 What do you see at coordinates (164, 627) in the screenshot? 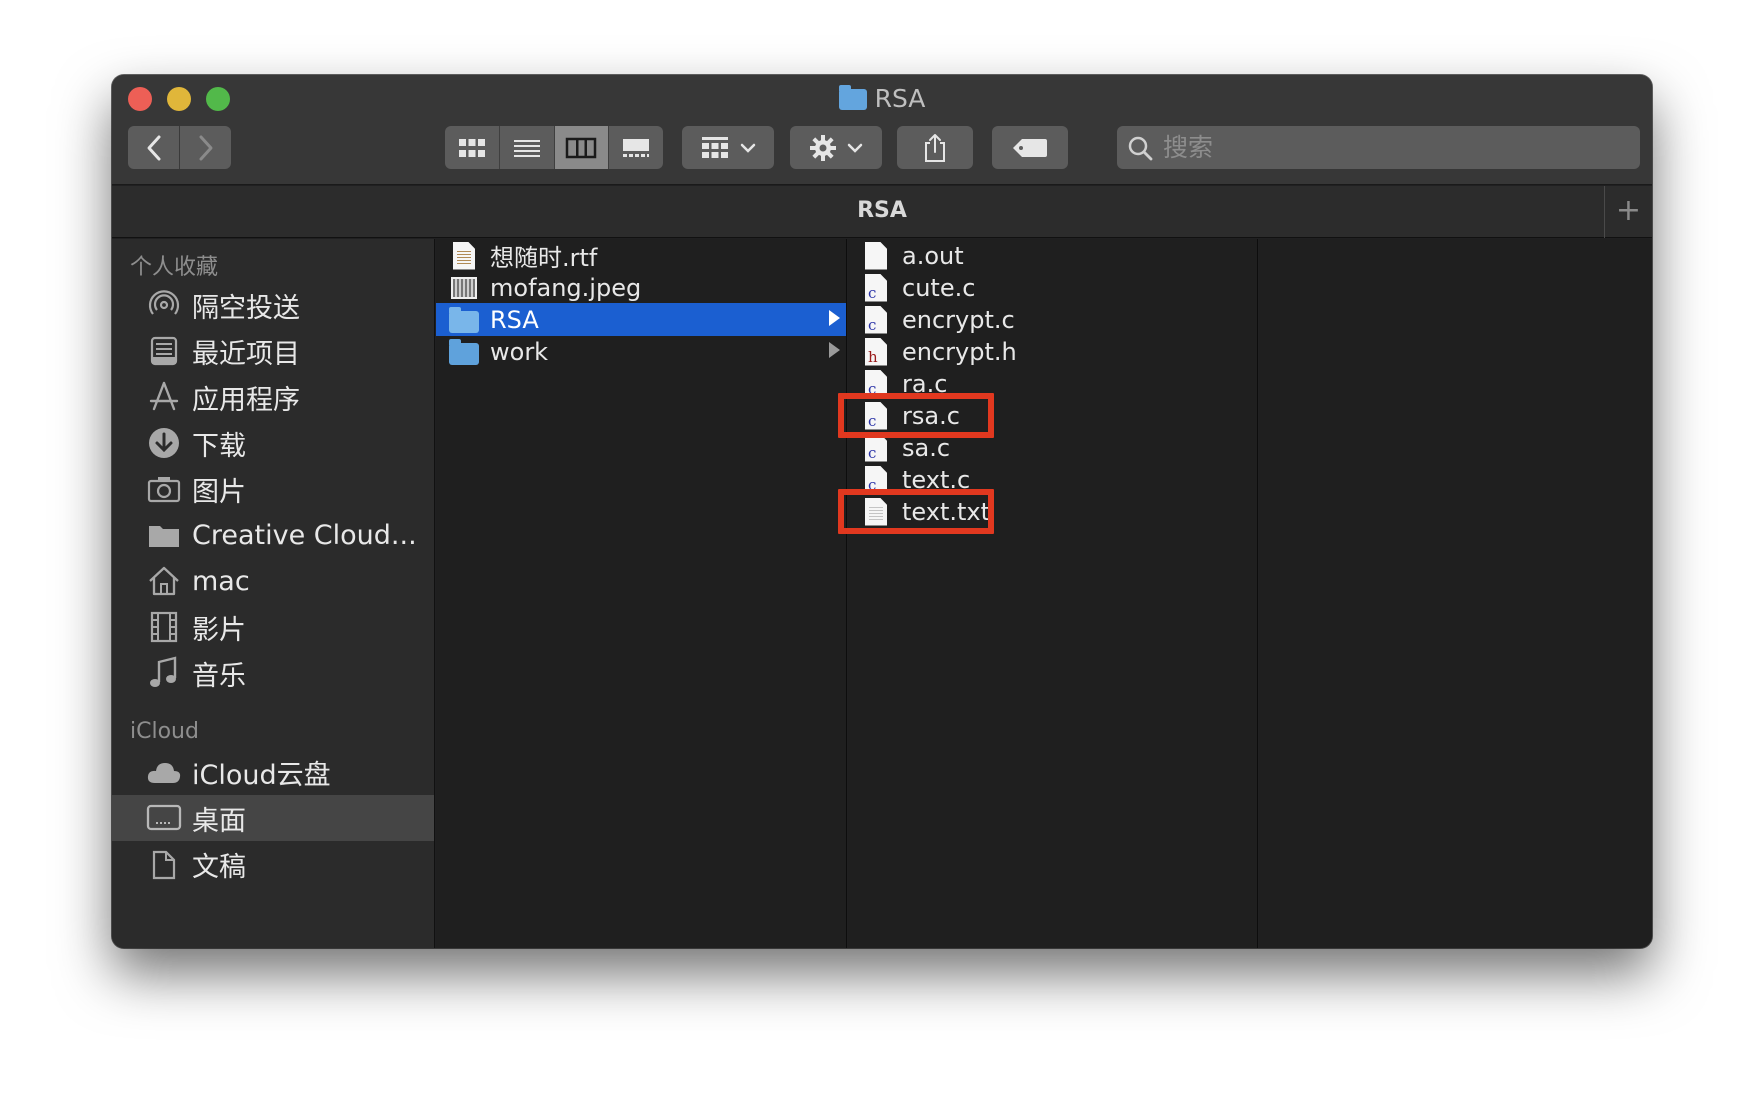
I see `film-icon` at bounding box center [164, 627].